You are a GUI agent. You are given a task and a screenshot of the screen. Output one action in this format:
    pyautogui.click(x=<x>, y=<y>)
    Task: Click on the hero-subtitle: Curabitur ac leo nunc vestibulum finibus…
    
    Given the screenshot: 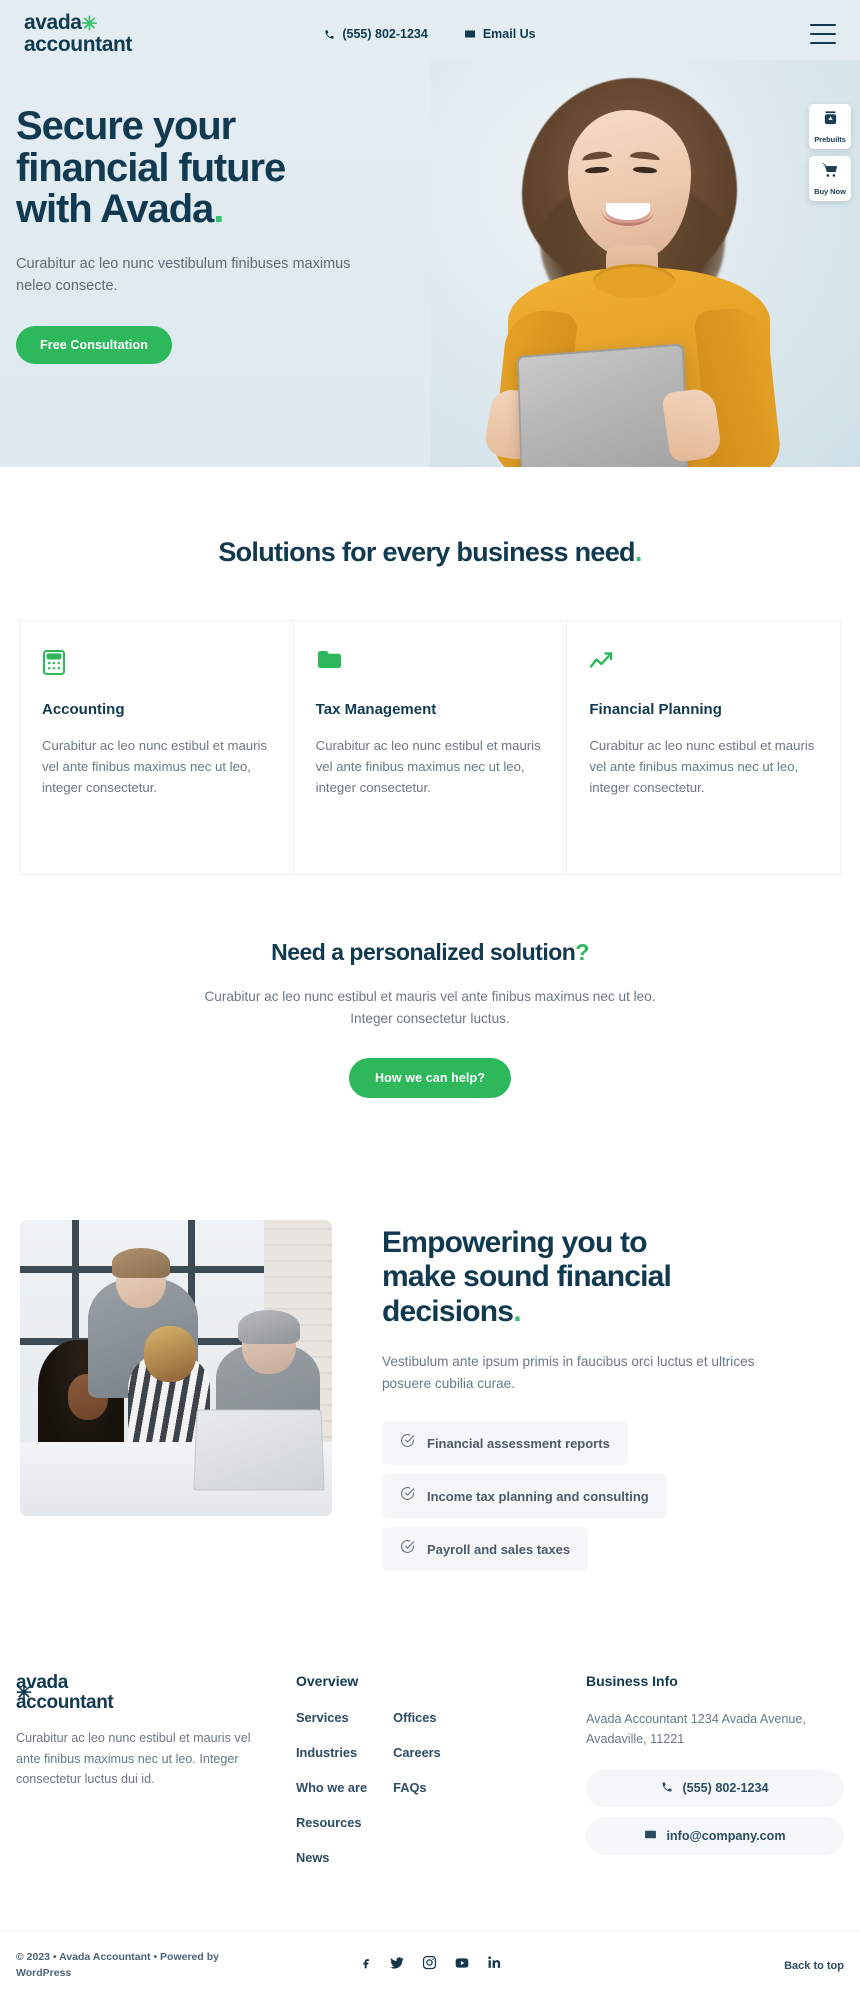 What is the action you would take?
    pyautogui.click(x=183, y=275)
    